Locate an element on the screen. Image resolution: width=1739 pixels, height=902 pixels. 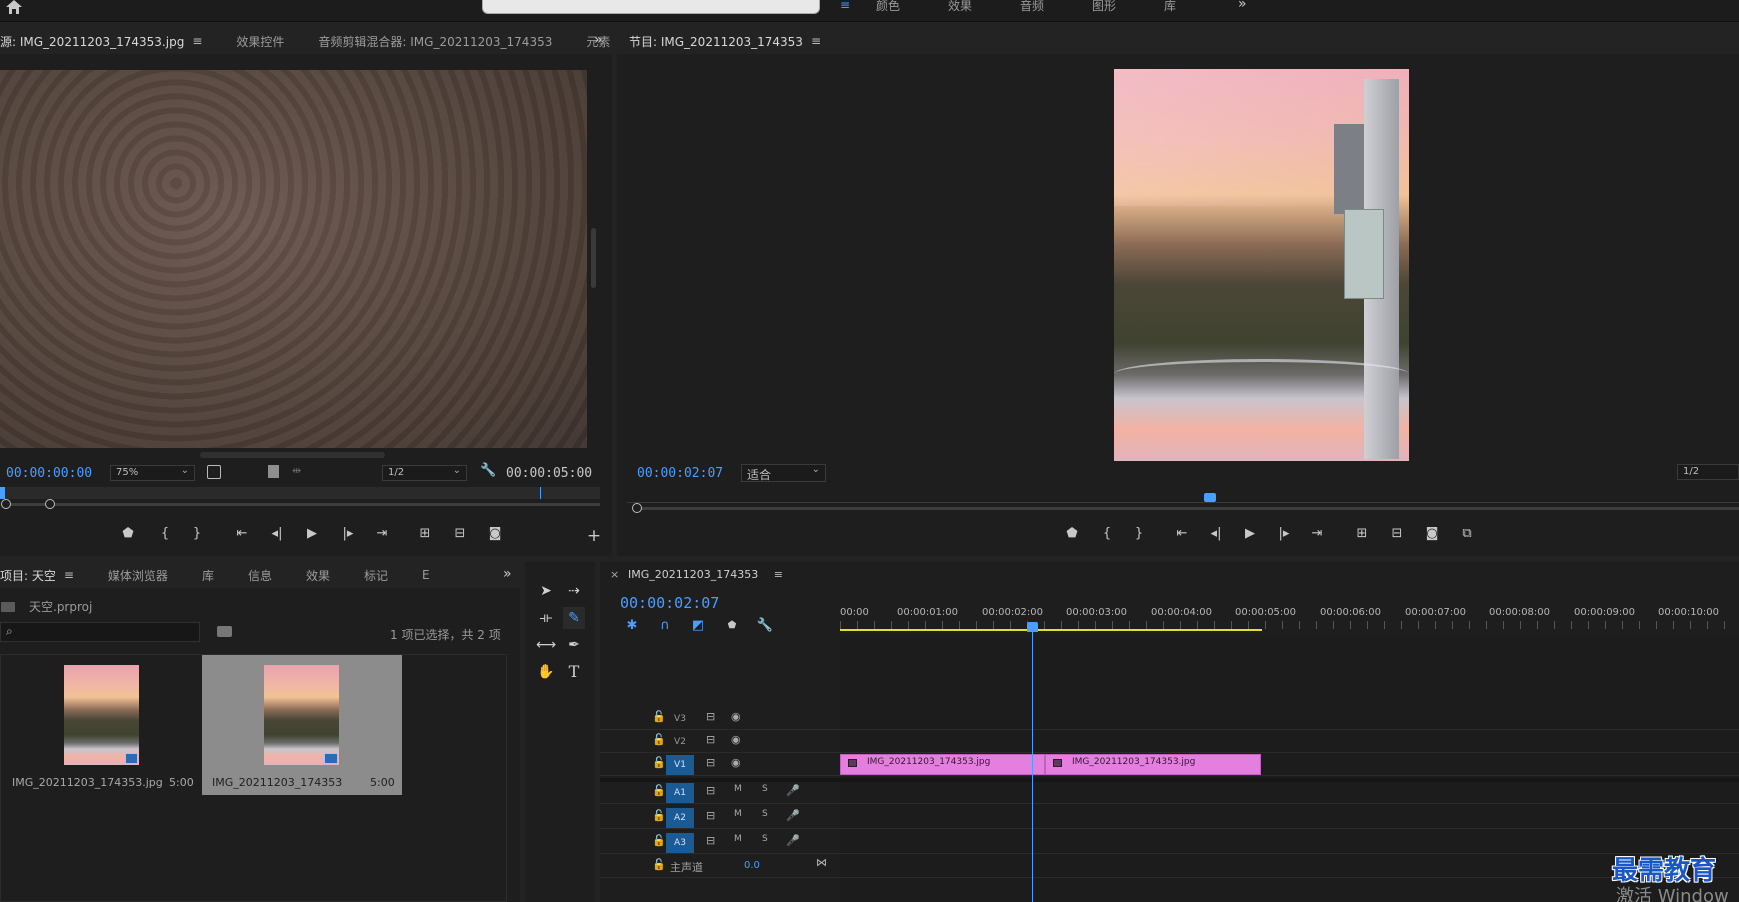
source-zoom-dropdown: 75% ⌄ is located at coordinates (152, 473).